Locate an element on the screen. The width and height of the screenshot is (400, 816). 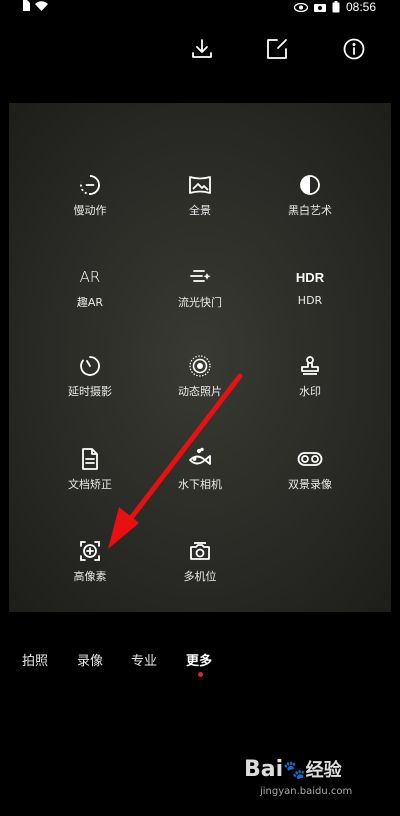
mode-ar: AR 趣AR is located at coordinates (90, 294).